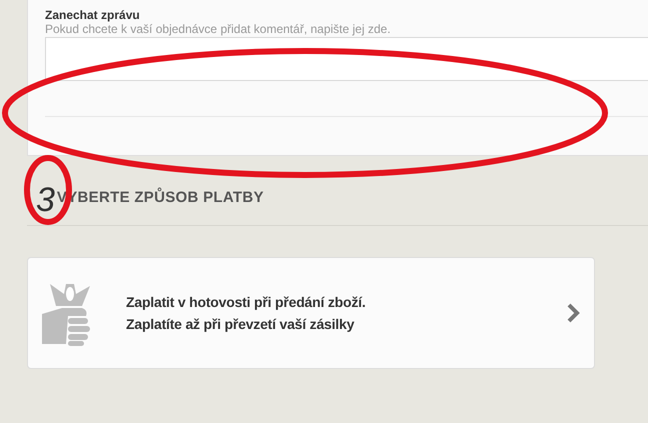 The height and width of the screenshot is (423, 648). I want to click on message-label: Zanechat zprávu, so click(93, 15).